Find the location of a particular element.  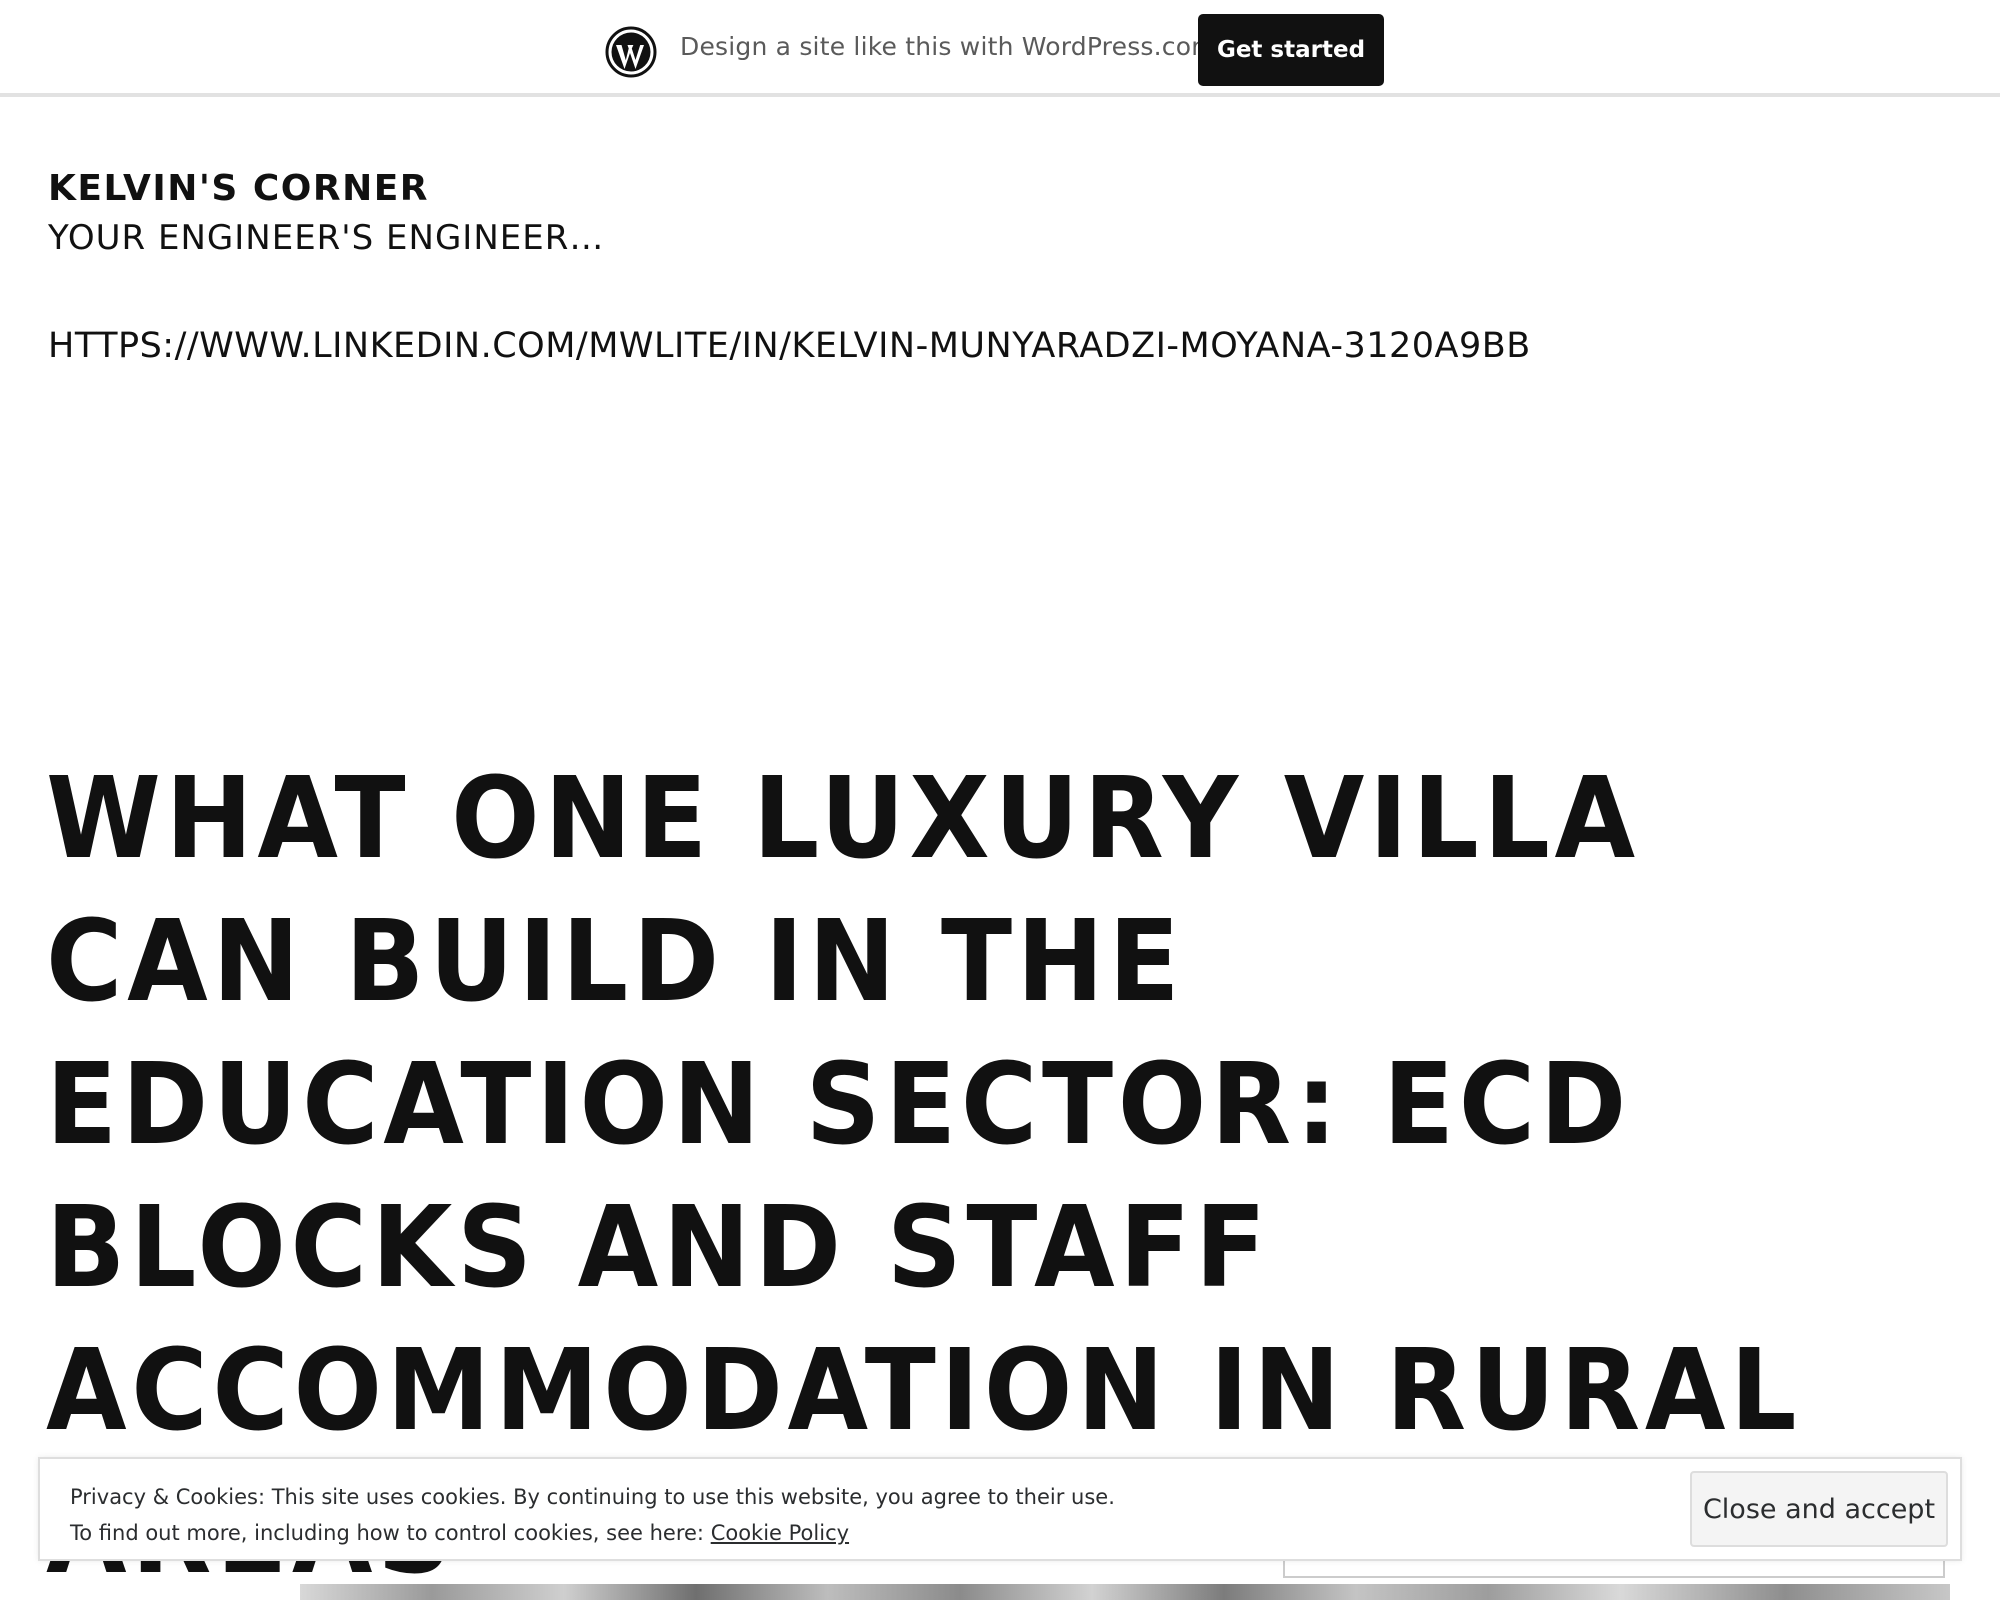

featured-image is located at coordinates (1125, 1592).